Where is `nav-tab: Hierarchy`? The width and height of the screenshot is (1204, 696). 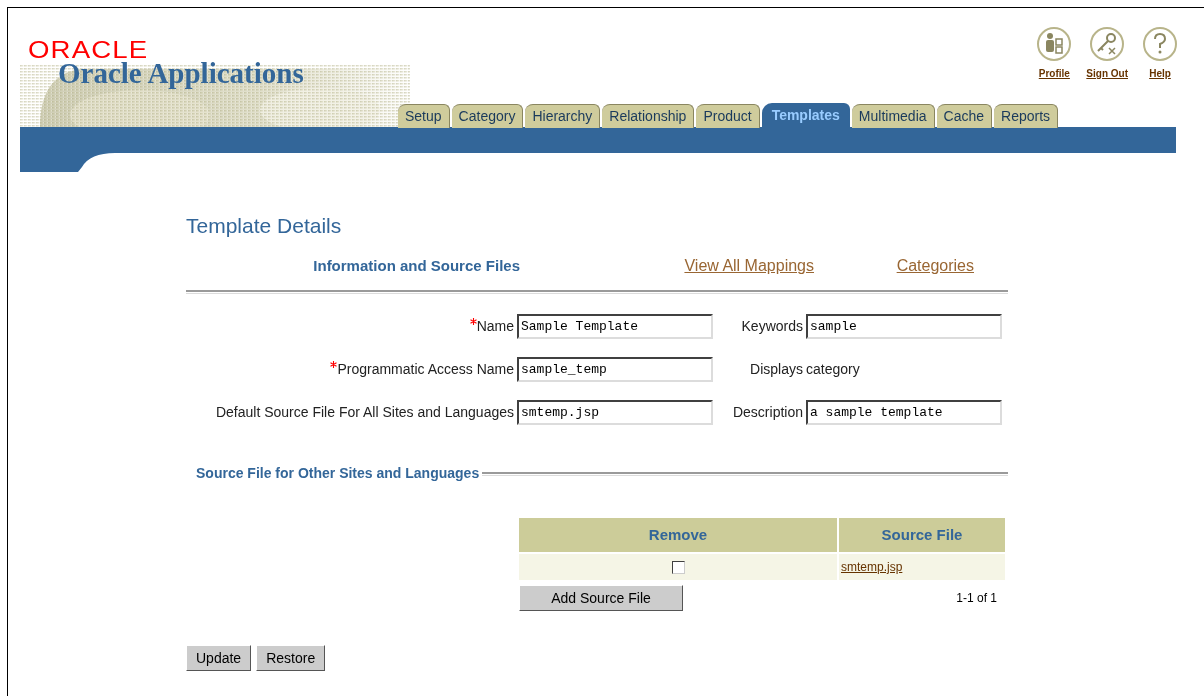
nav-tab: Hierarchy is located at coordinates (563, 116).